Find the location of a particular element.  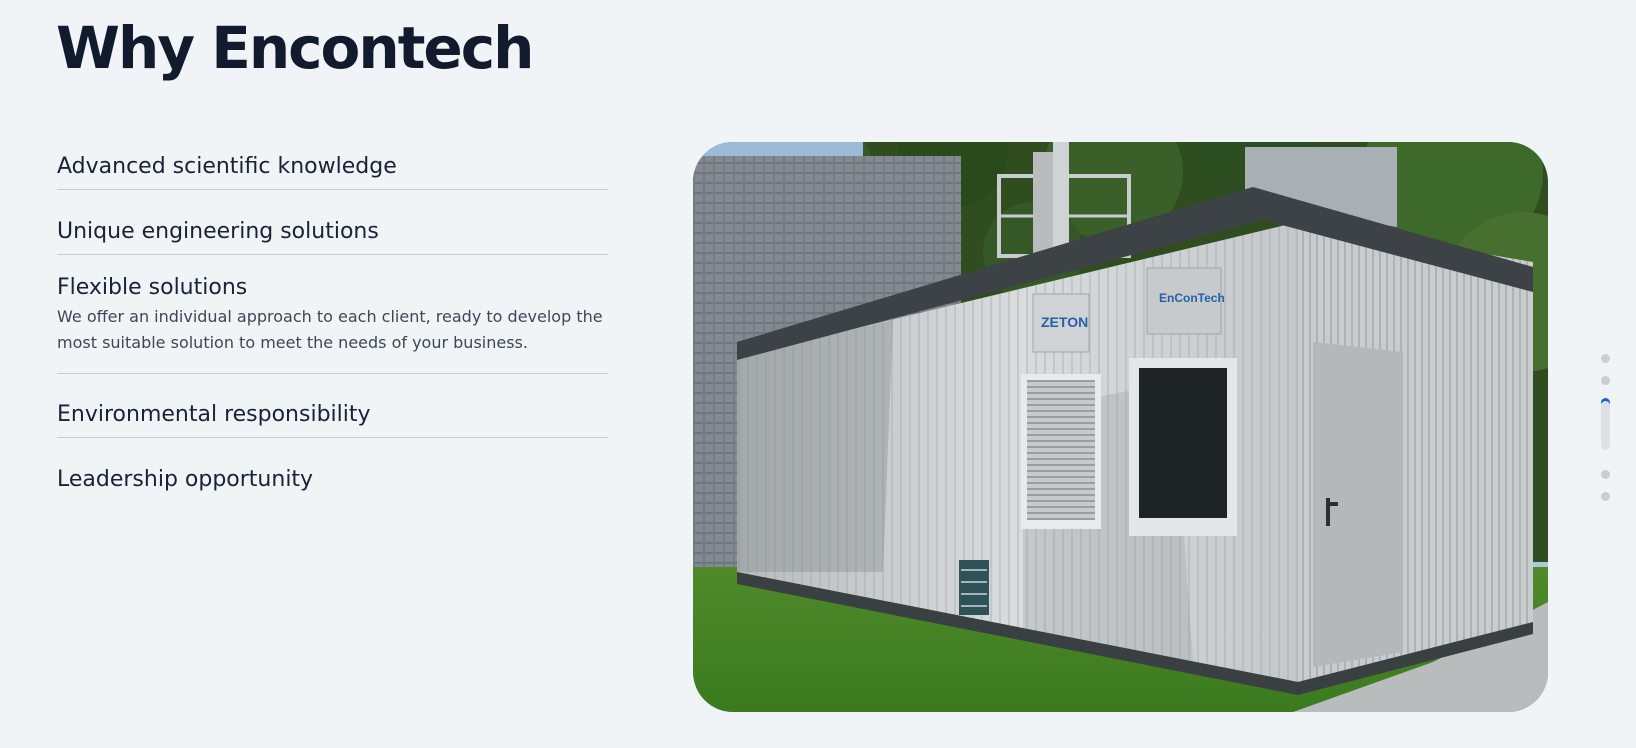

section-pagination is located at coordinates (1605, 434).